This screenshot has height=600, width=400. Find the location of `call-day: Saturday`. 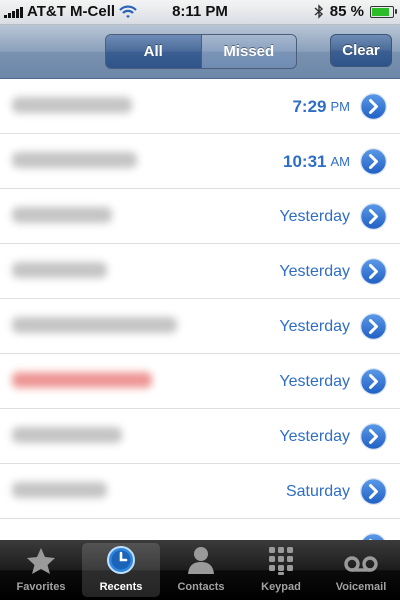

call-day: Saturday is located at coordinates (317, 491).